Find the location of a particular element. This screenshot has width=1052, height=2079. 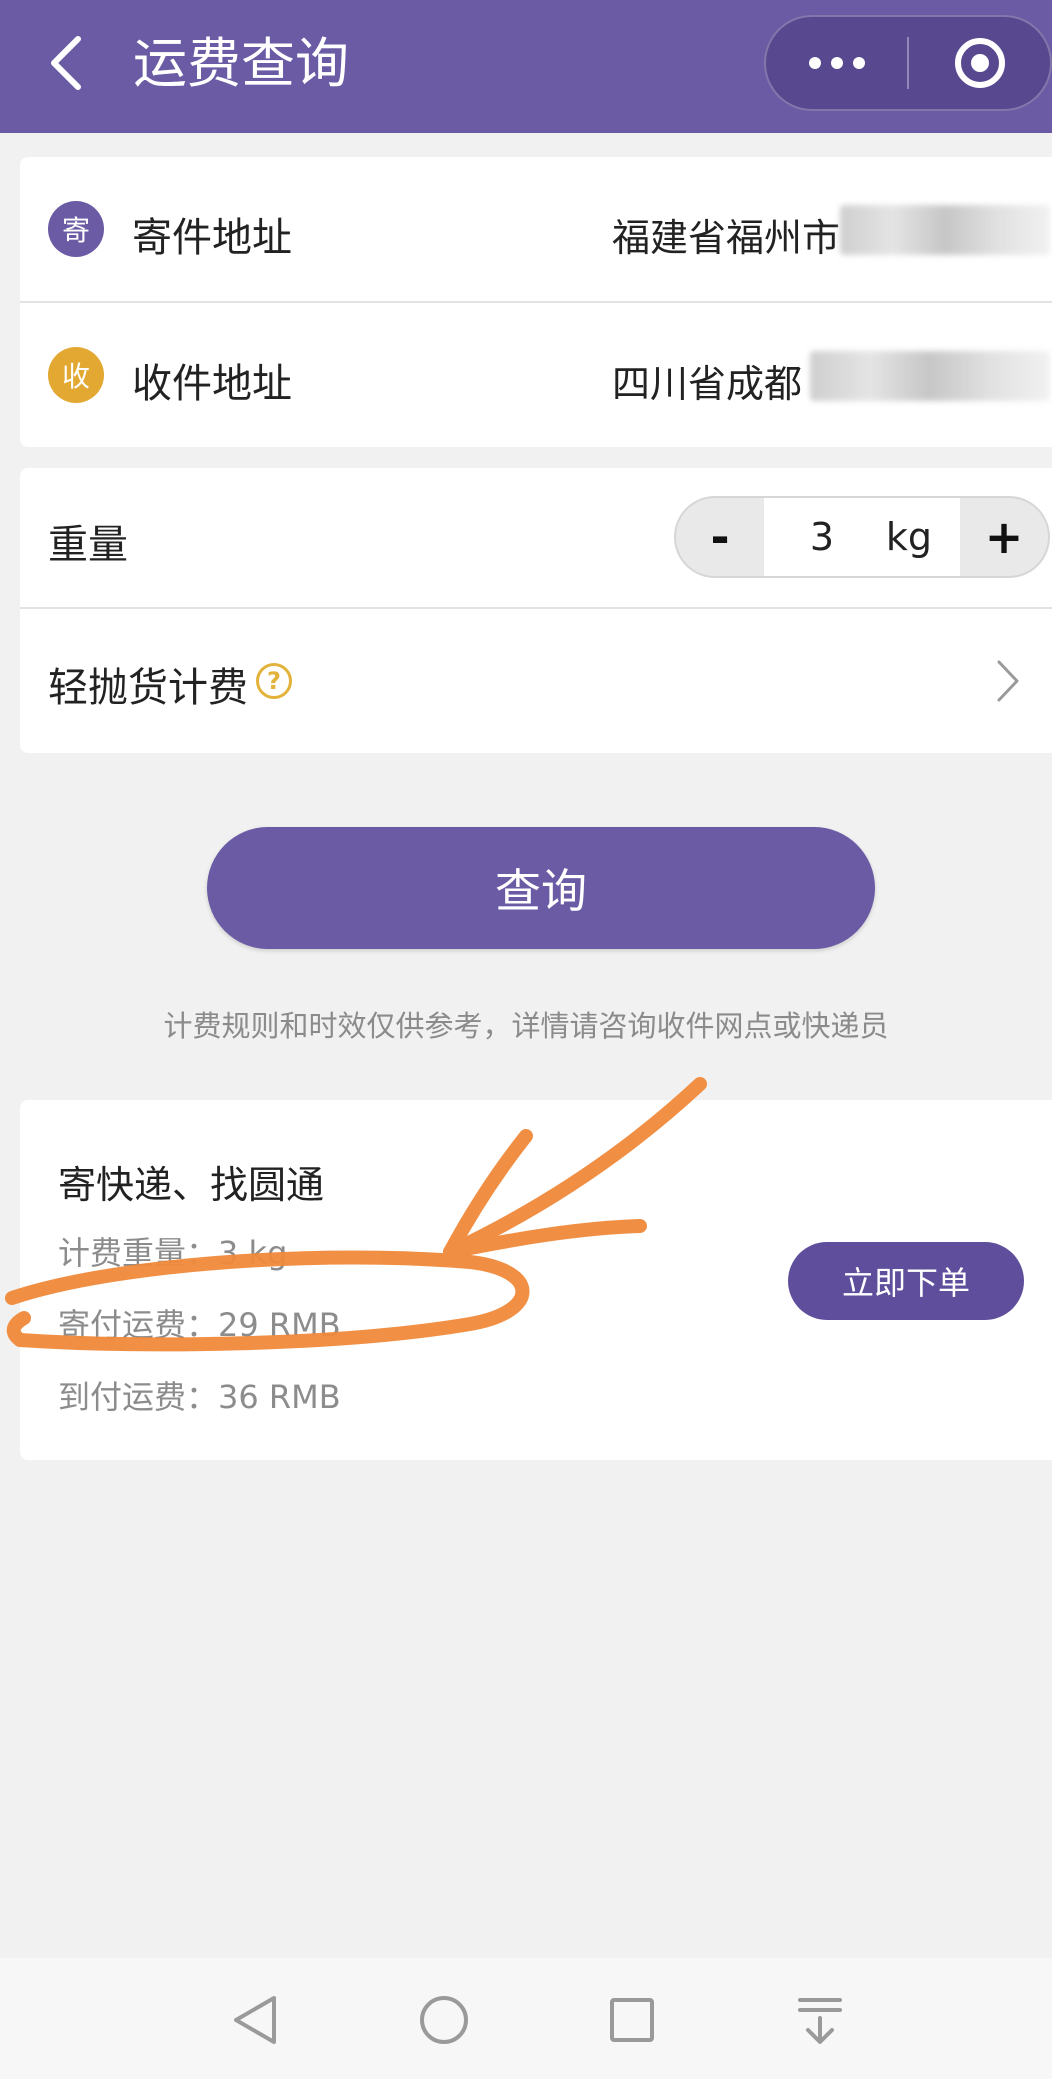

weight-value-area: kg is located at coordinates (862, 537).